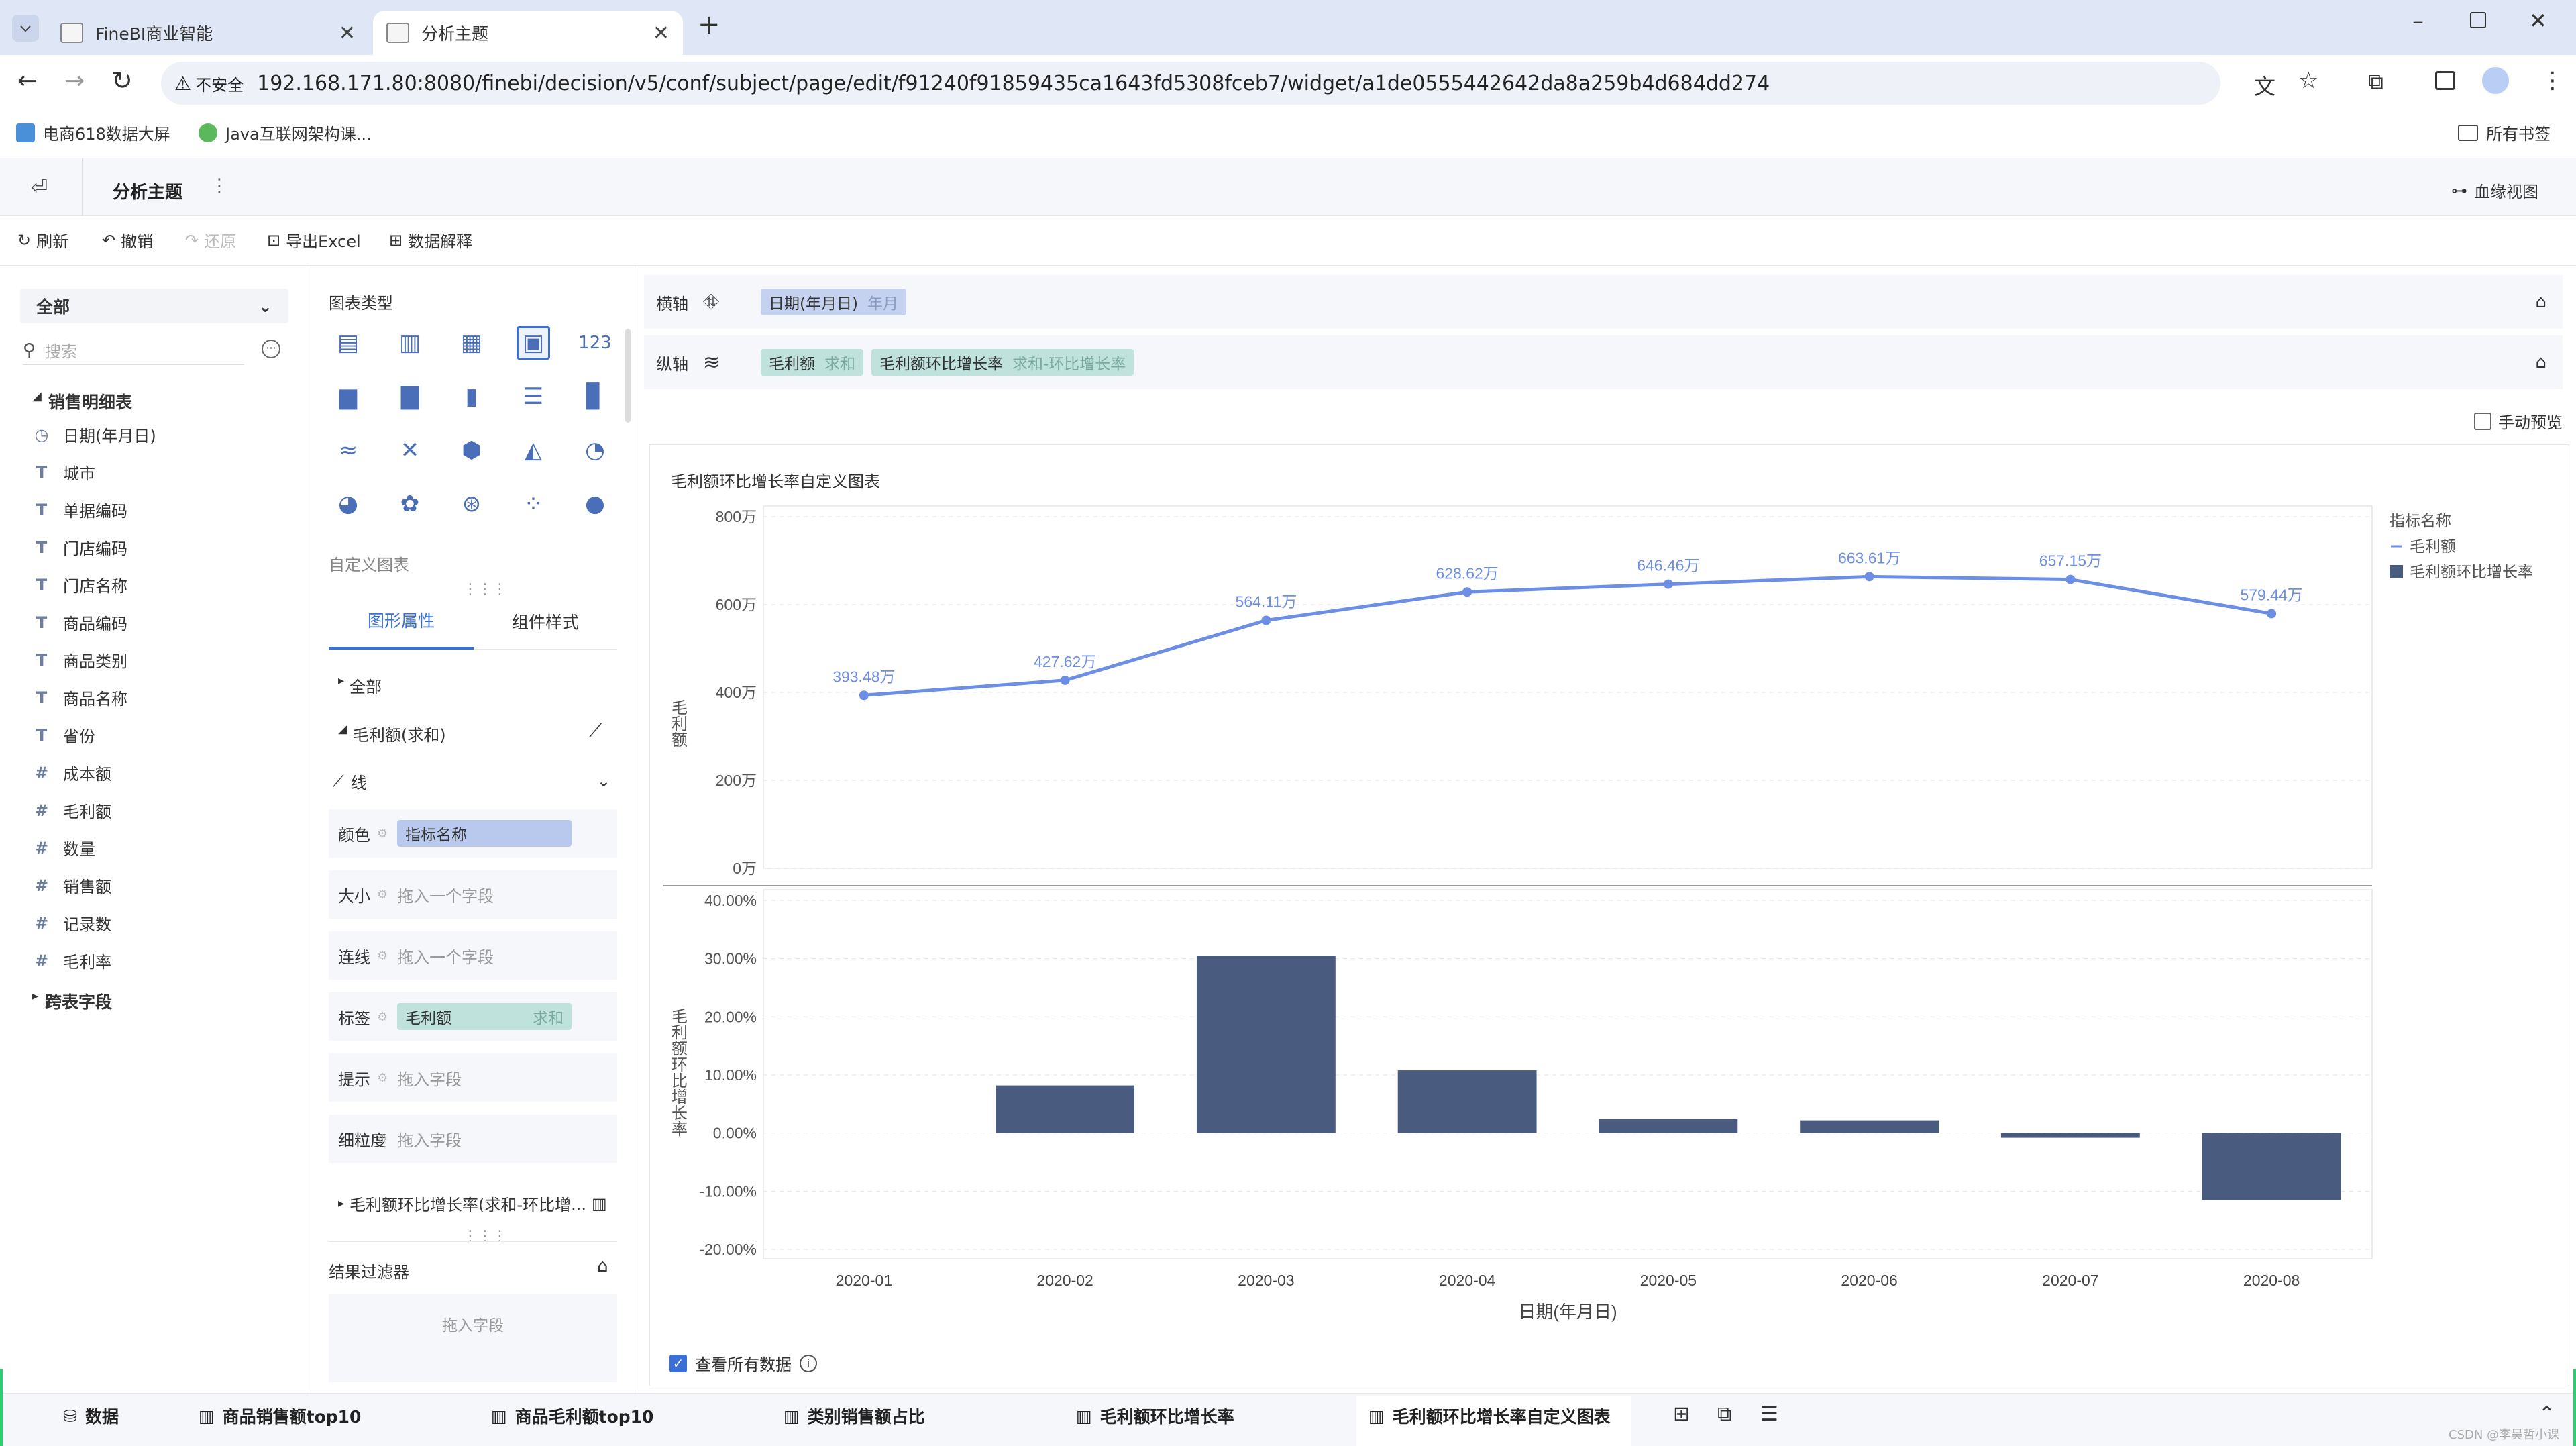 The height and width of the screenshot is (1446, 2576). What do you see at coordinates (2546, 1414) in the screenshot?
I see `collapse-up-icon: ⌃` at bounding box center [2546, 1414].